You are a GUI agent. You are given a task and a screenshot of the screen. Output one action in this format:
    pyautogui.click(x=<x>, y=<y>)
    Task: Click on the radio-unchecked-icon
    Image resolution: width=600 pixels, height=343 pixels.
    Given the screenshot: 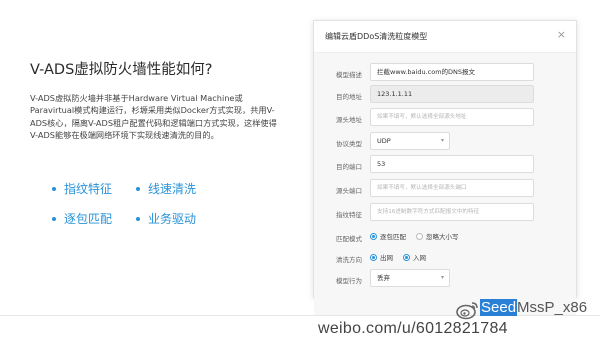 What is the action you would take?
    pyautogui.click(x=419, y=236)
    